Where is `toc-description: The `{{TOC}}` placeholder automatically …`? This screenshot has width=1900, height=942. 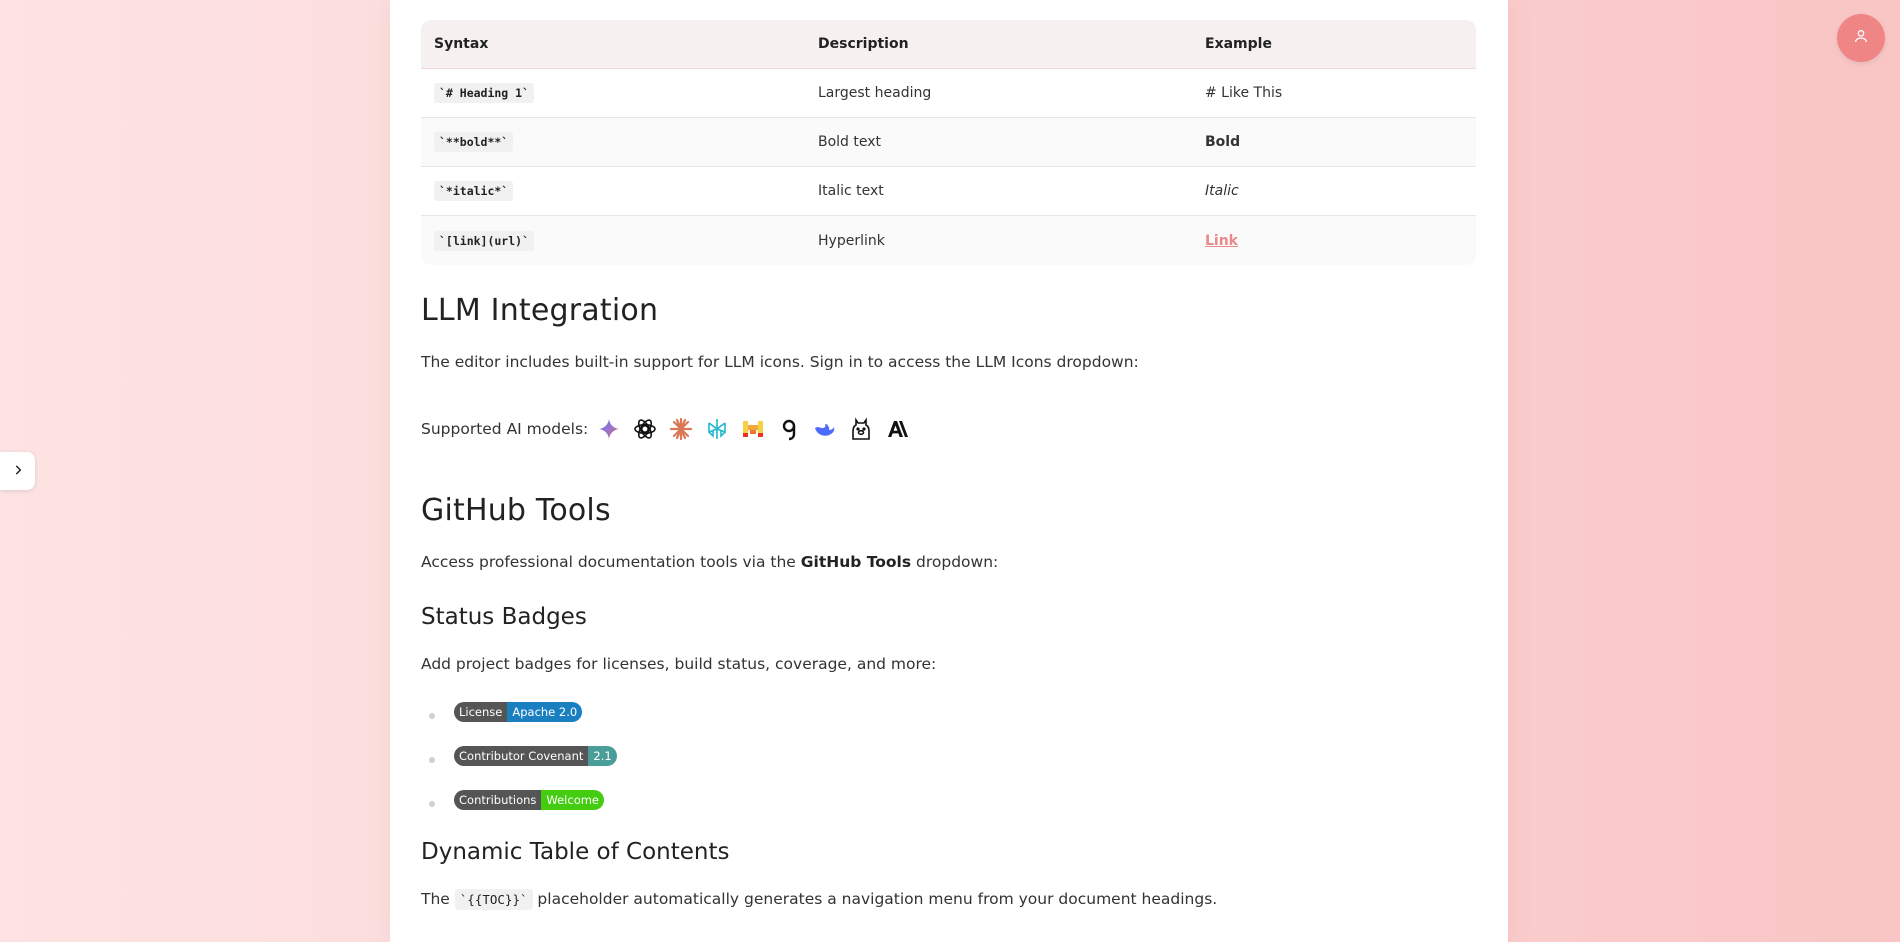
toc-description: The `{{TOC}}` placeholder automatically … is located at coordinates (819, 899).